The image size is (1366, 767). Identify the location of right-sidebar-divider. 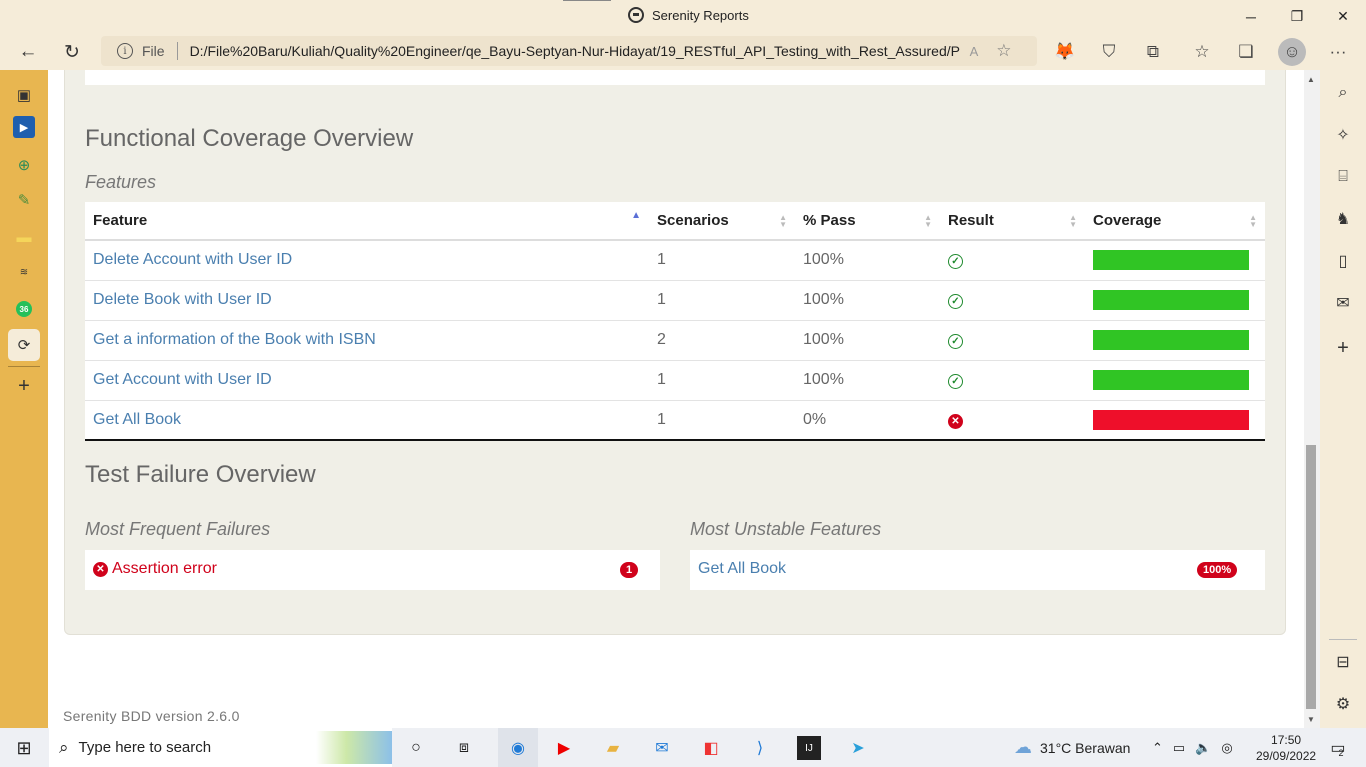
(1343, 639).